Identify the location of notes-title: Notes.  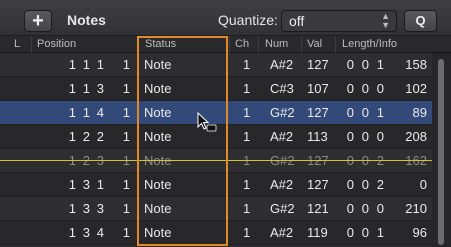
(86, 20).